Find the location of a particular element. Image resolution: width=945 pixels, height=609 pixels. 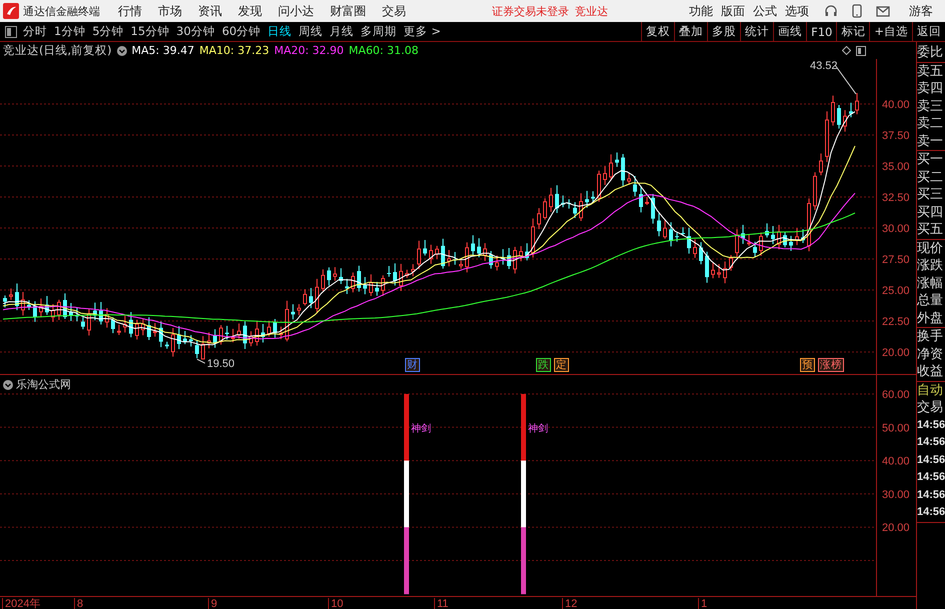

indicator-axis-label: 60.00 is located at coordinates (896, 395).